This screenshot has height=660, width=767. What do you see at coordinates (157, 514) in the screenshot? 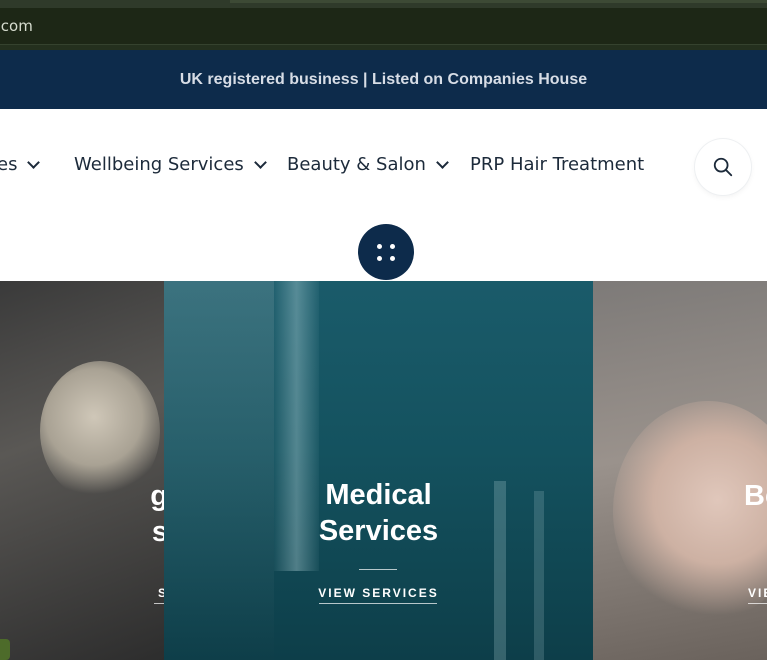
I see `card-title: g s` at bounding box center [157, 514].